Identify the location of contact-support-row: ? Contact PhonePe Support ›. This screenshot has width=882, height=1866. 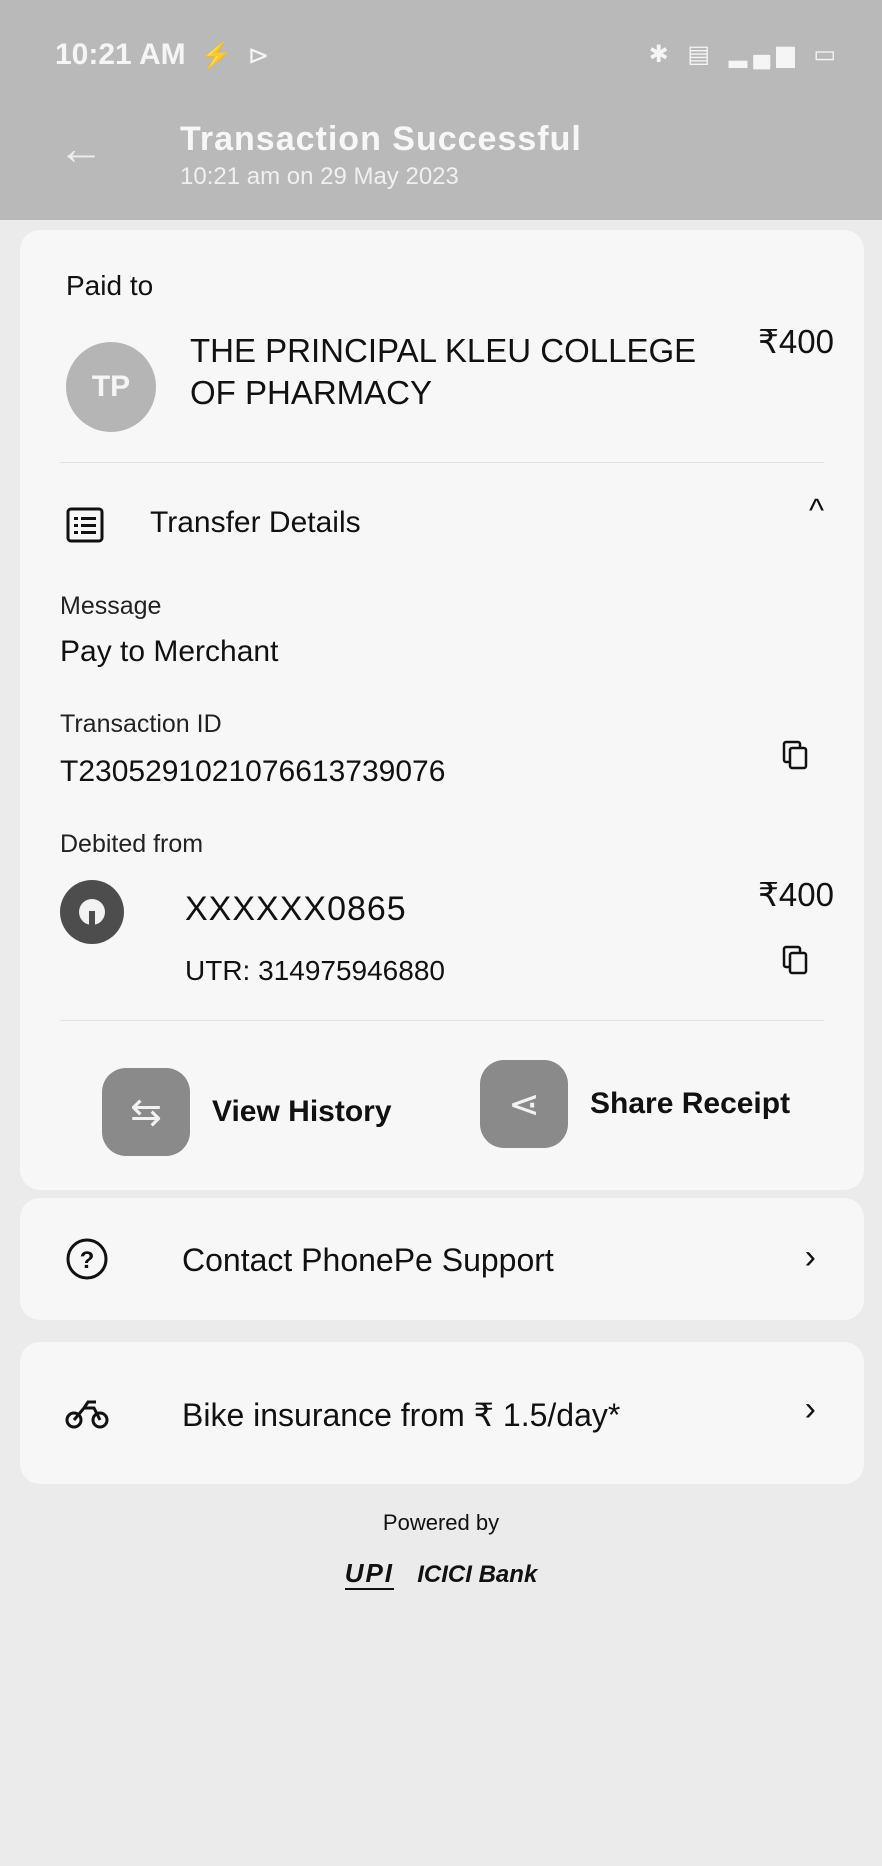
(442, 1259).